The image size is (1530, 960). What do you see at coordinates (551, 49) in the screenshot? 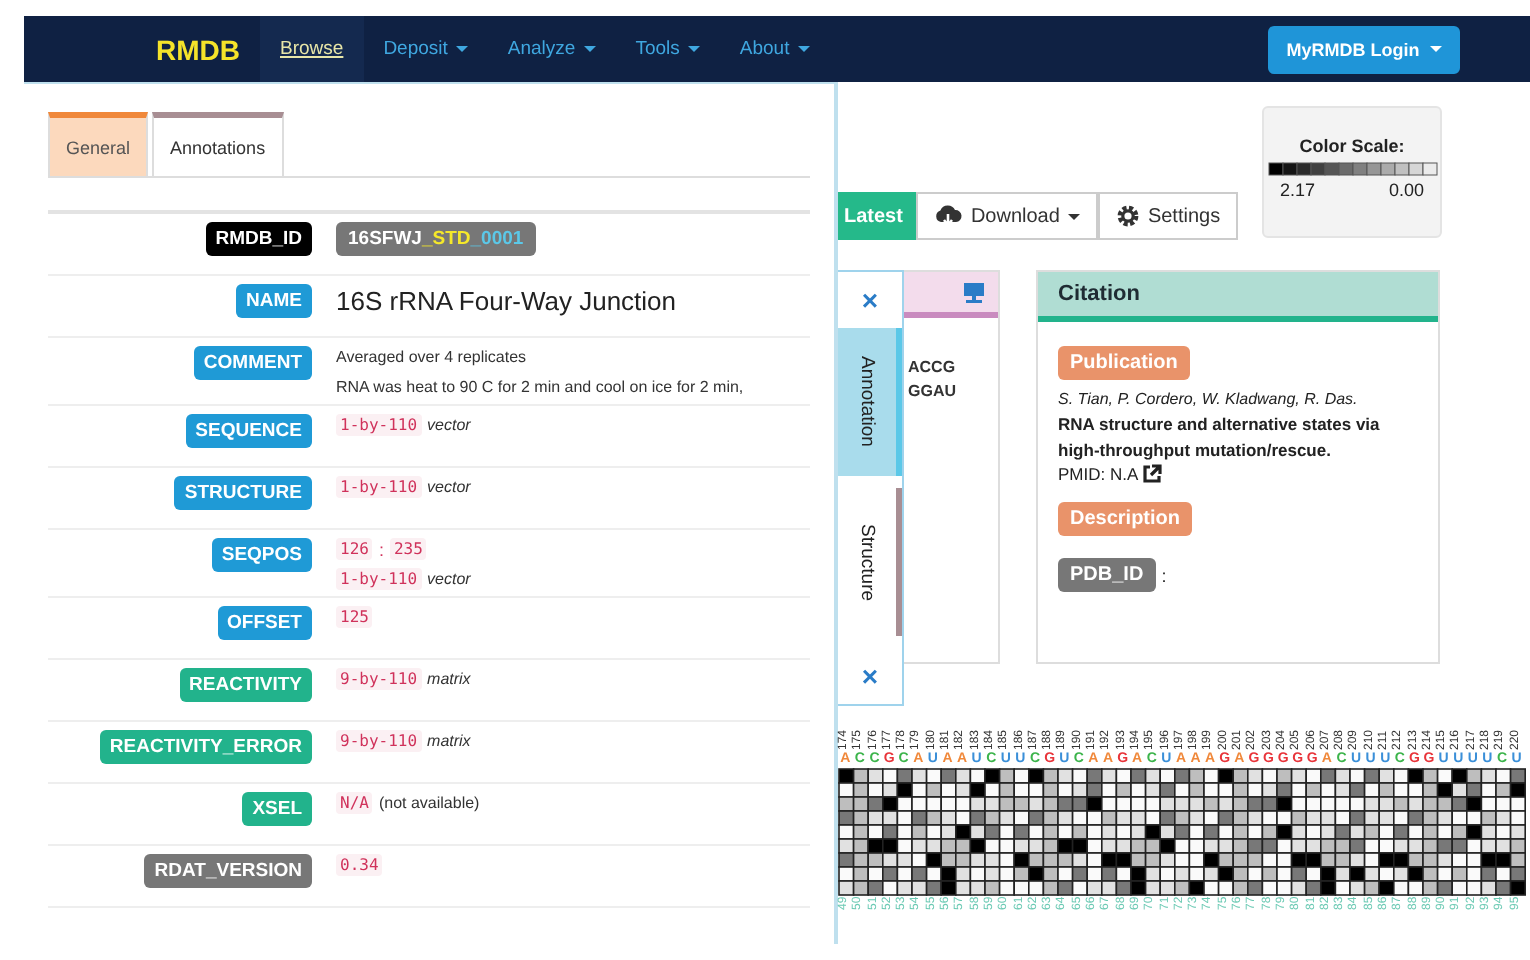
I see `nav-link: Analyze` at bounding box center [551, 49].